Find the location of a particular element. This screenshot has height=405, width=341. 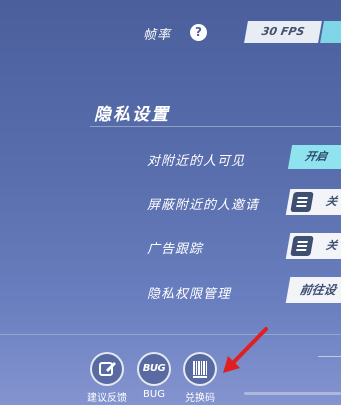

fps-30-option: 30 FPS is located at coordinates (283, 32).